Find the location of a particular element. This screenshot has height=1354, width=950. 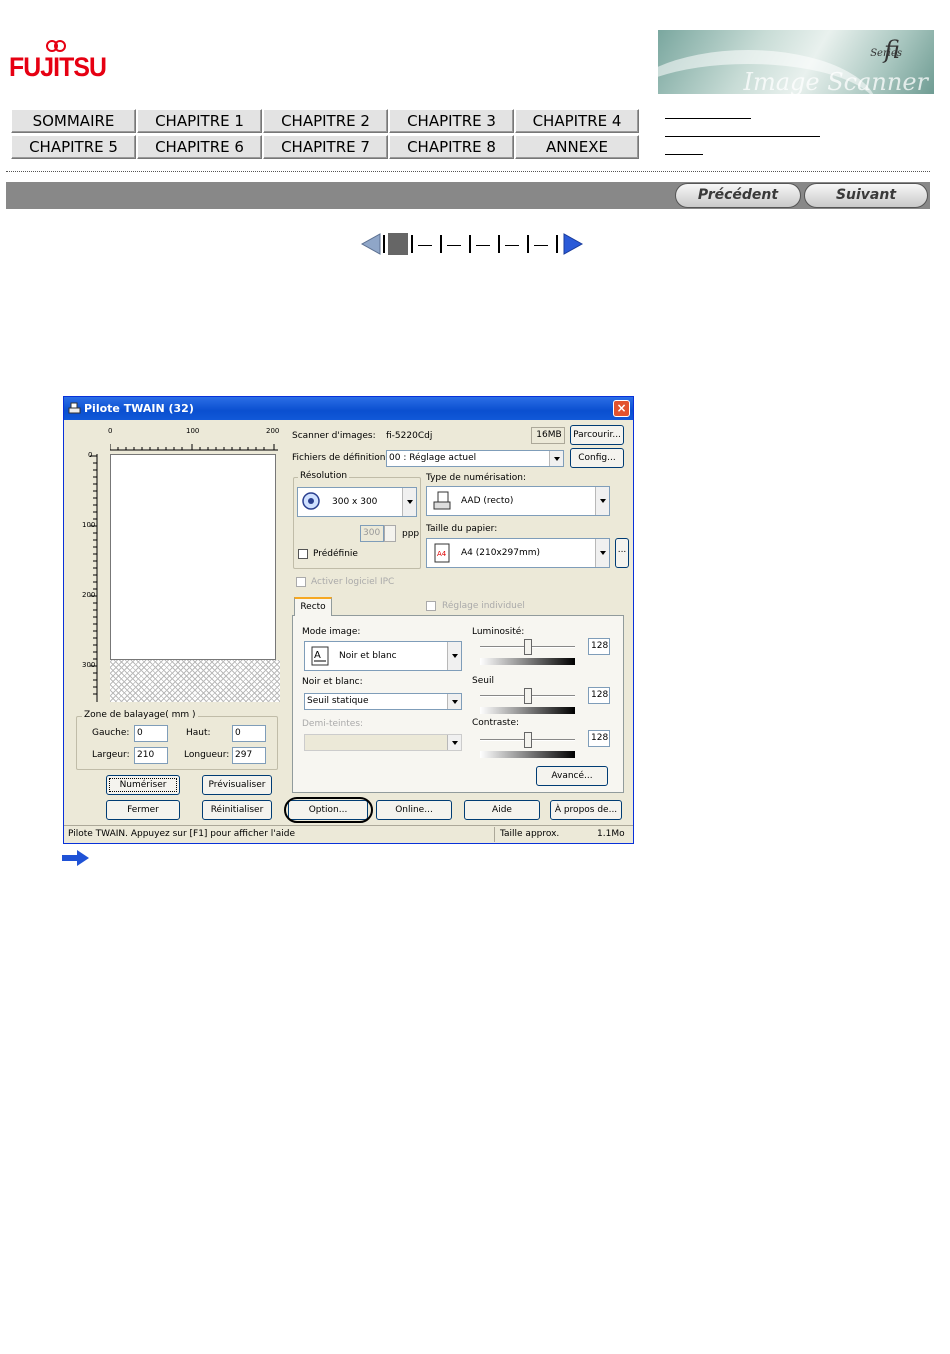

top-label: Haut: is located at coordinates (198, 733).